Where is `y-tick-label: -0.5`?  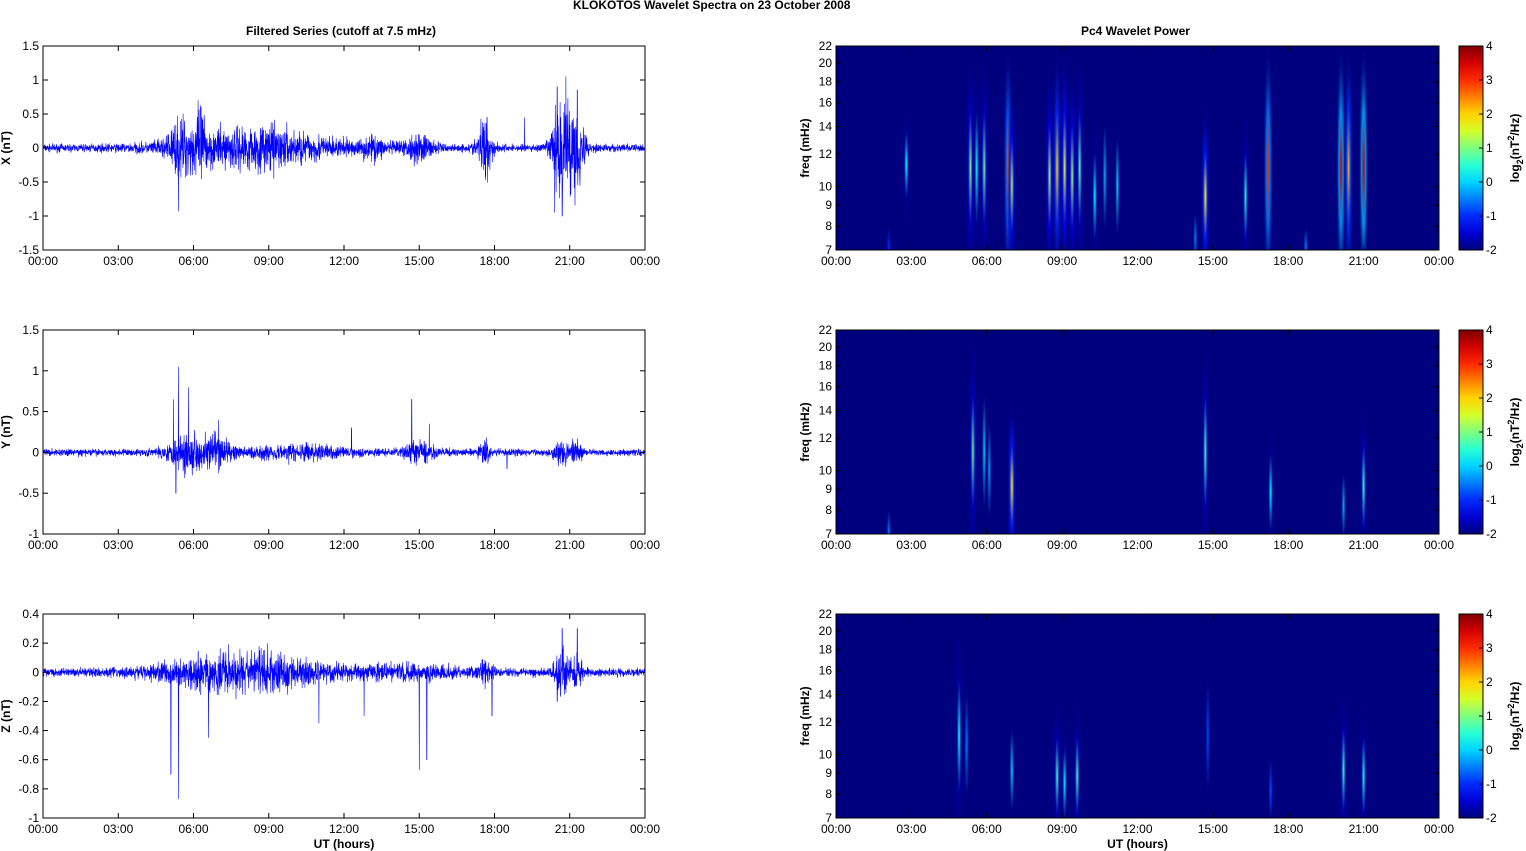 y-tick-label: -0.5 is located at coordinates (28, 493).